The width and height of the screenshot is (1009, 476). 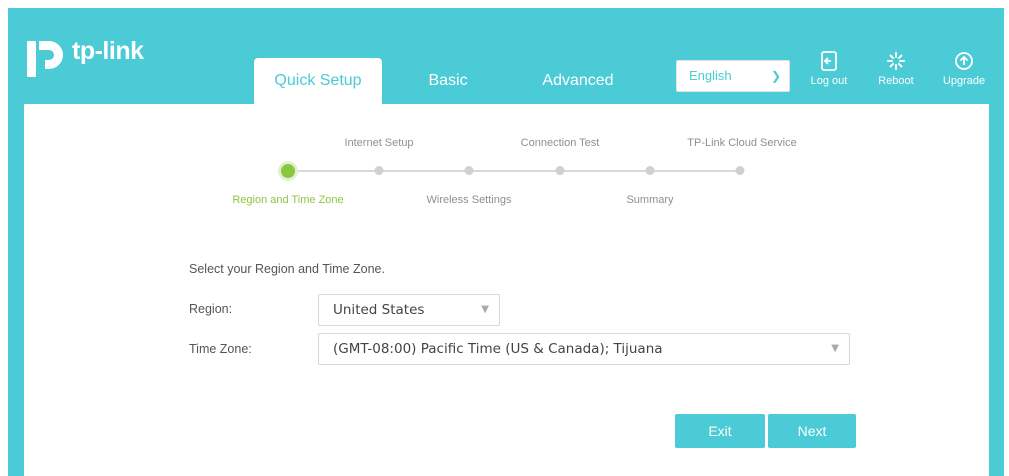 I want to click on tab-advanced: Advanced, so click(x=578, y=81).